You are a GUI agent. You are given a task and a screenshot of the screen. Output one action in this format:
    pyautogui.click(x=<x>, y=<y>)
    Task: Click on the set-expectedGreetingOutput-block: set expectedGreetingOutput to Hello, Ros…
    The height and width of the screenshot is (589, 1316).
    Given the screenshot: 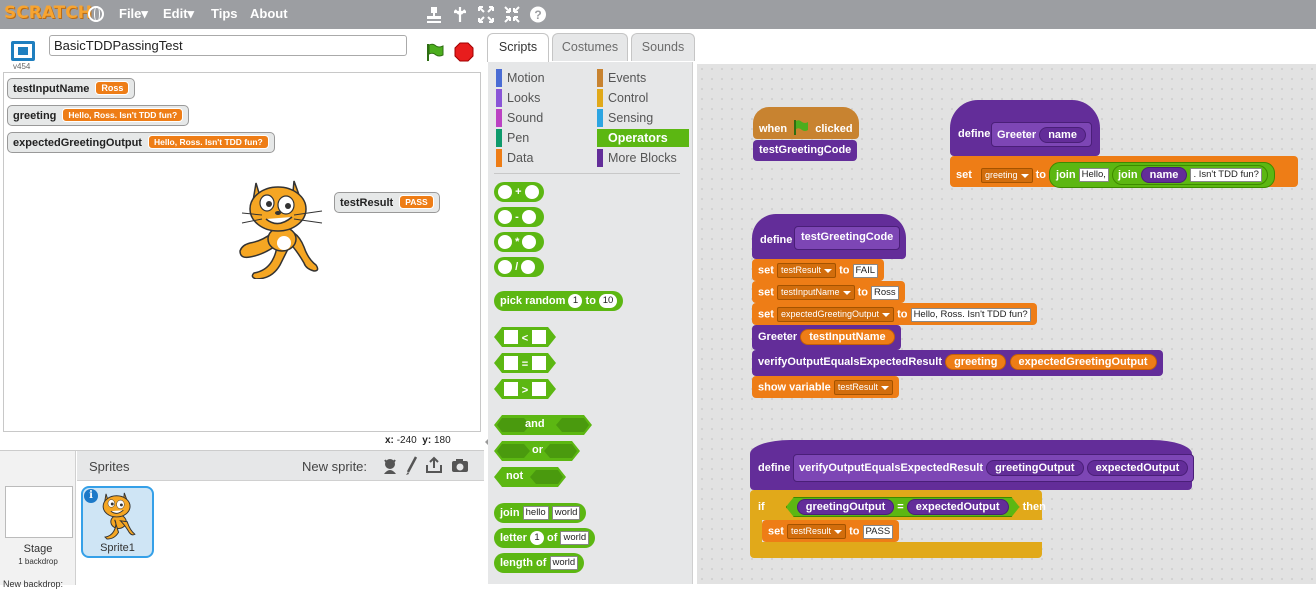 What is the action you would take?
    pyautogui.click(x=894, y=314)
    